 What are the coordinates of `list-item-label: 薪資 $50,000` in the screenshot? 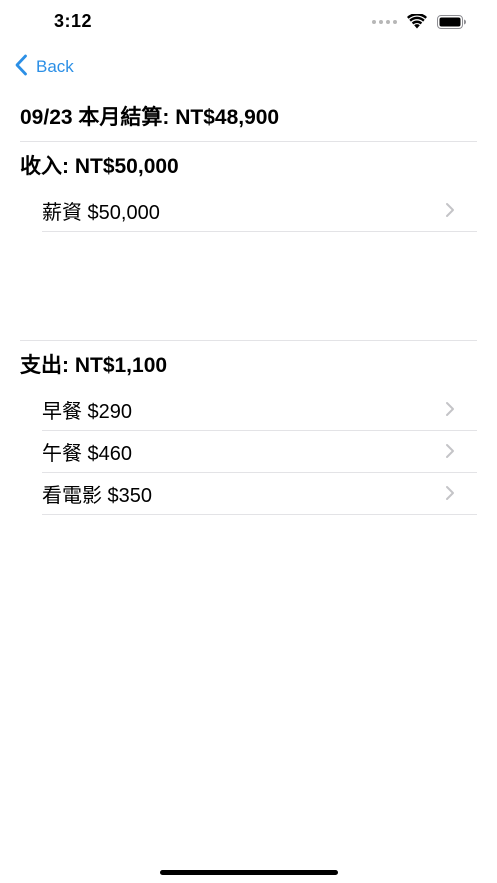 It's located at (101, 212).